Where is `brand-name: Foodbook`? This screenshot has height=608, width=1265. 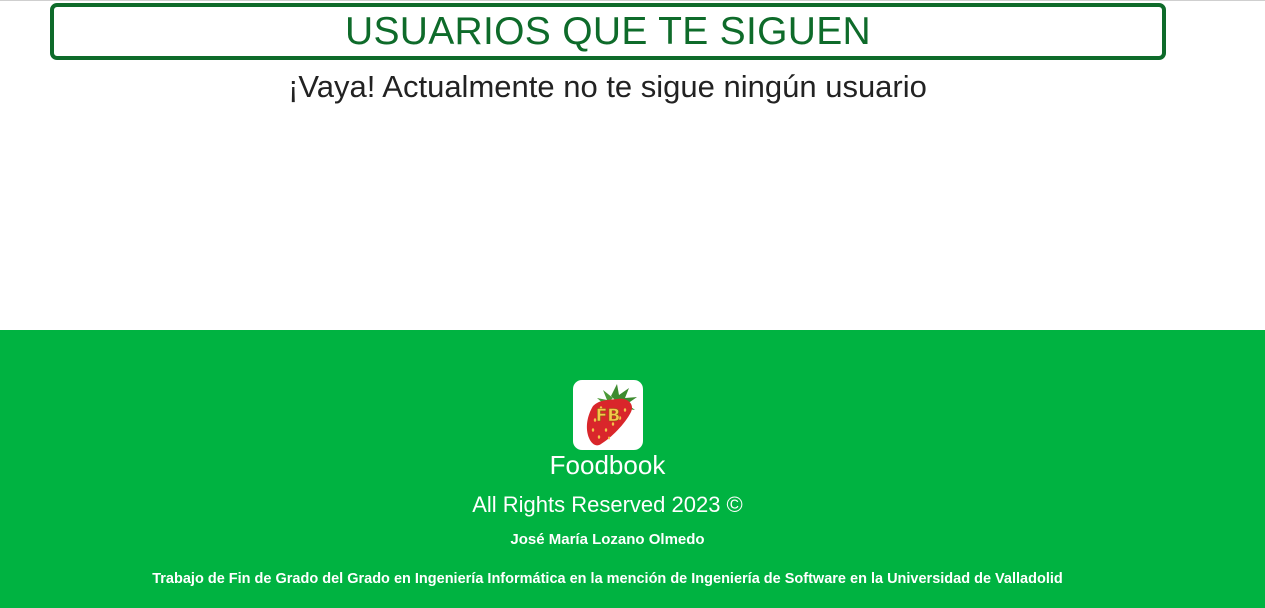
brand-name: Foodbook is located at coordinates (607, 465).